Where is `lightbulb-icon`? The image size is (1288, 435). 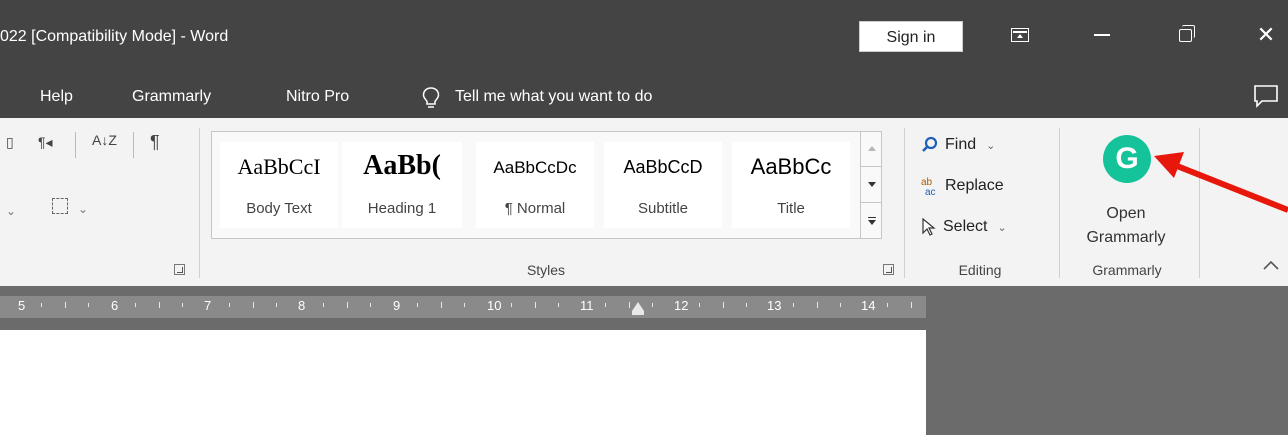
lightbulb-icon is located at coordinates (431, 97).